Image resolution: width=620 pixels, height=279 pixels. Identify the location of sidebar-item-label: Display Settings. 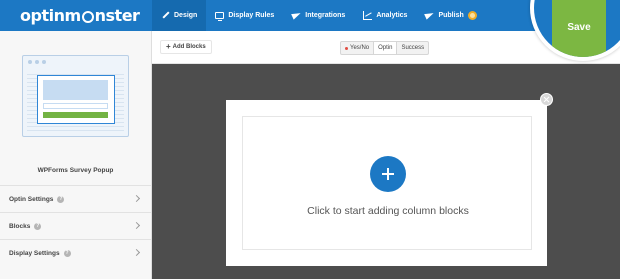
(34, 253).